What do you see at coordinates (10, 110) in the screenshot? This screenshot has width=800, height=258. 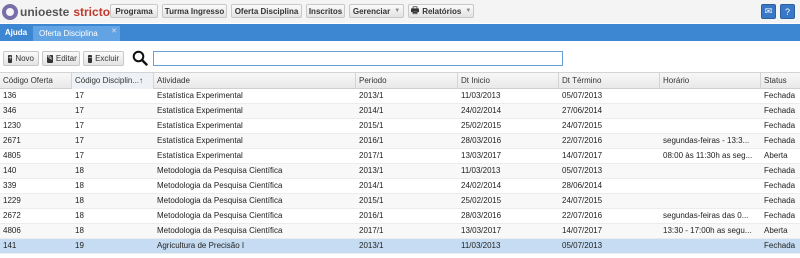 I see `cell-codigo-oferta: 346` at bounding box center [10, 110].